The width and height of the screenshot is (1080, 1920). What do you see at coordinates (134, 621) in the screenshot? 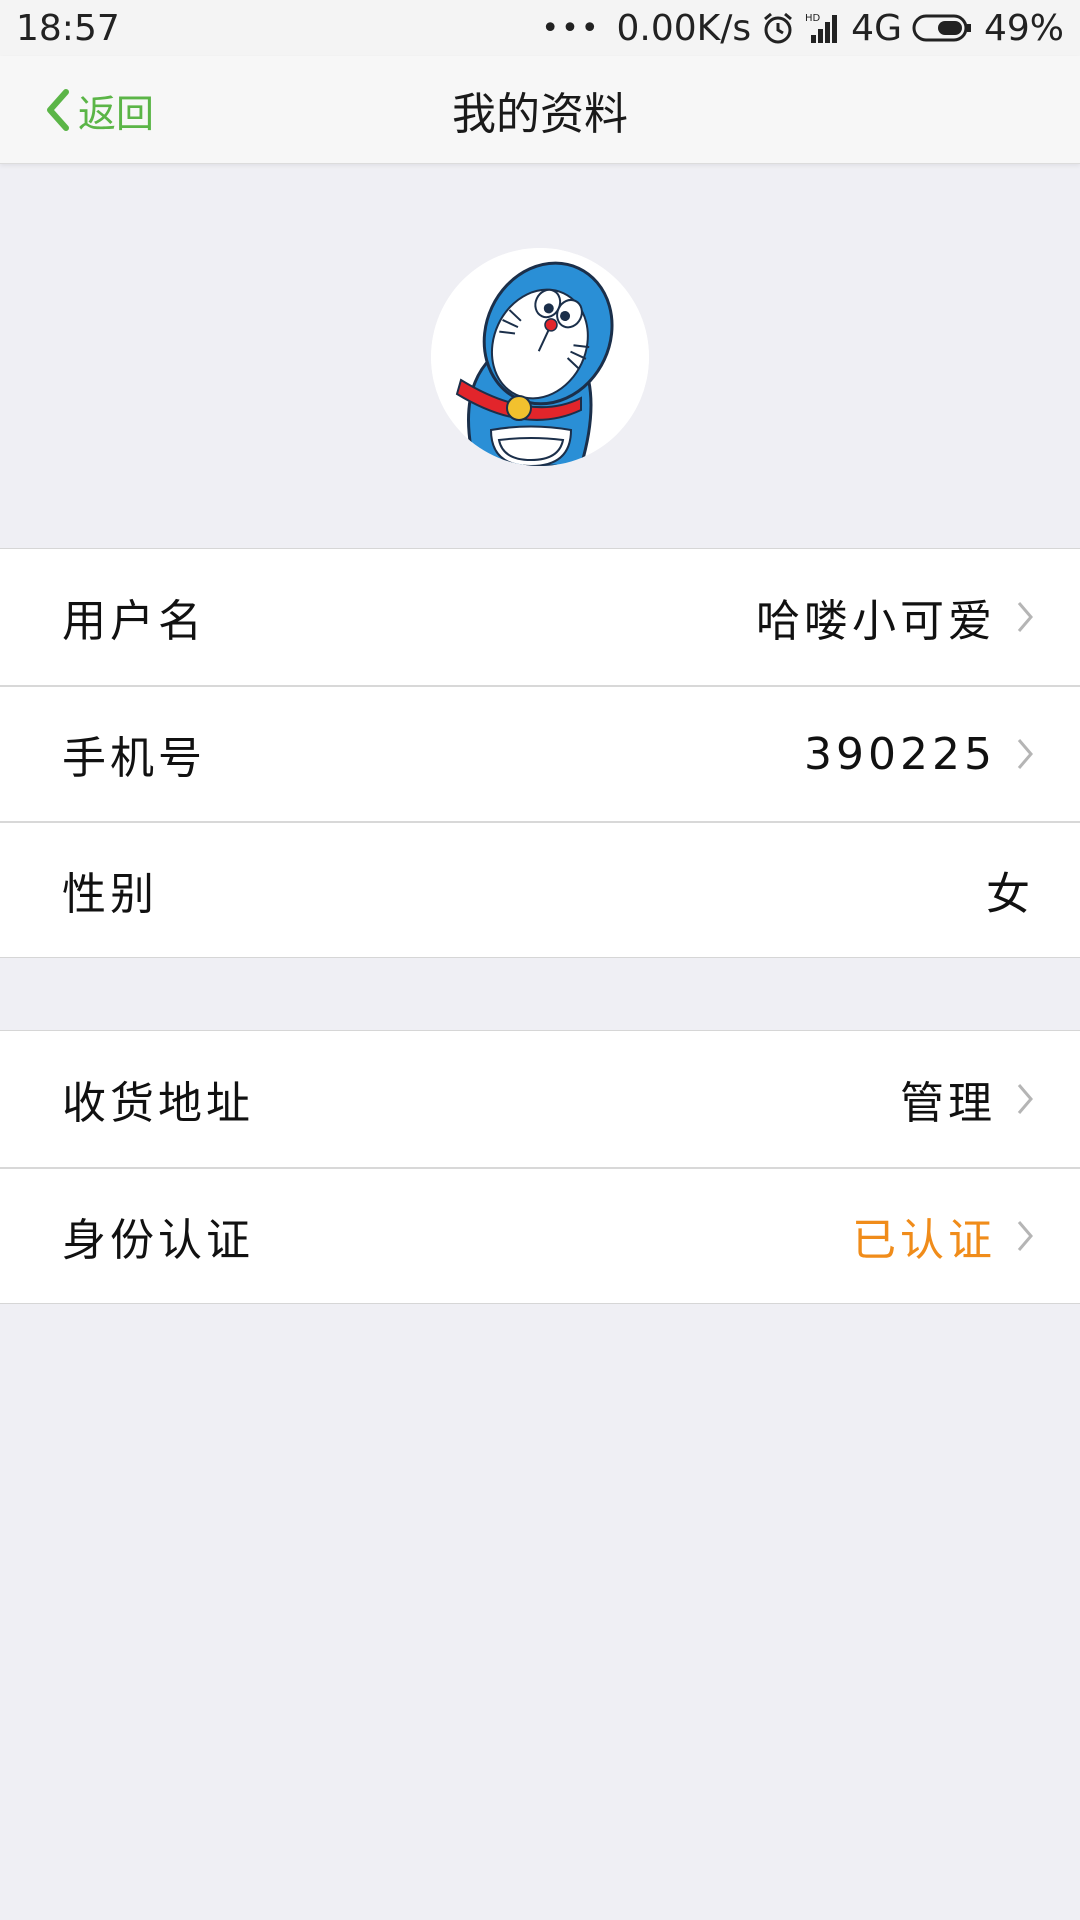
I see `username-label: 用户名` at bounding box center [134, 621].